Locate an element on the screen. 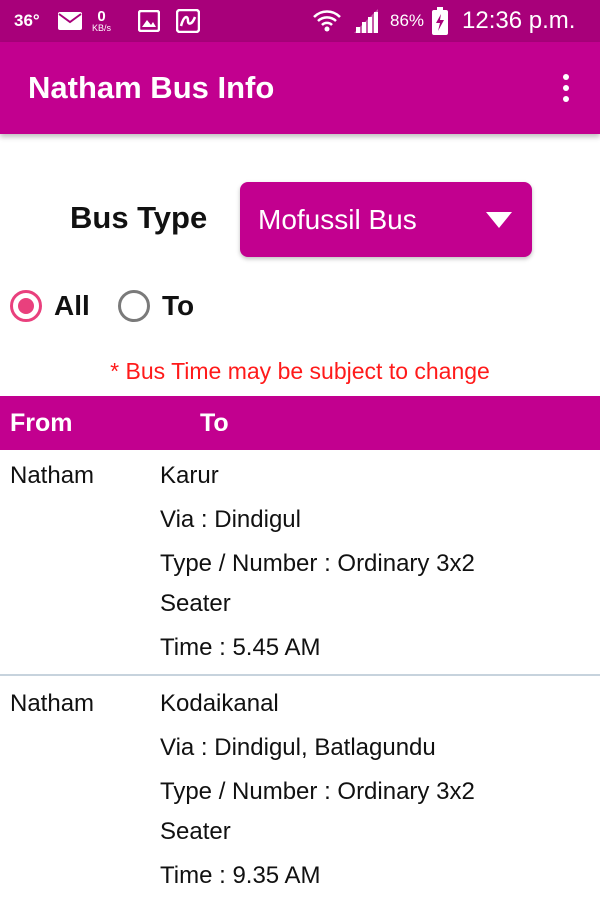 Image resolution: width=600 pixels, height=900 pixels. radio-to-circle is located at coordinates (134, 306).